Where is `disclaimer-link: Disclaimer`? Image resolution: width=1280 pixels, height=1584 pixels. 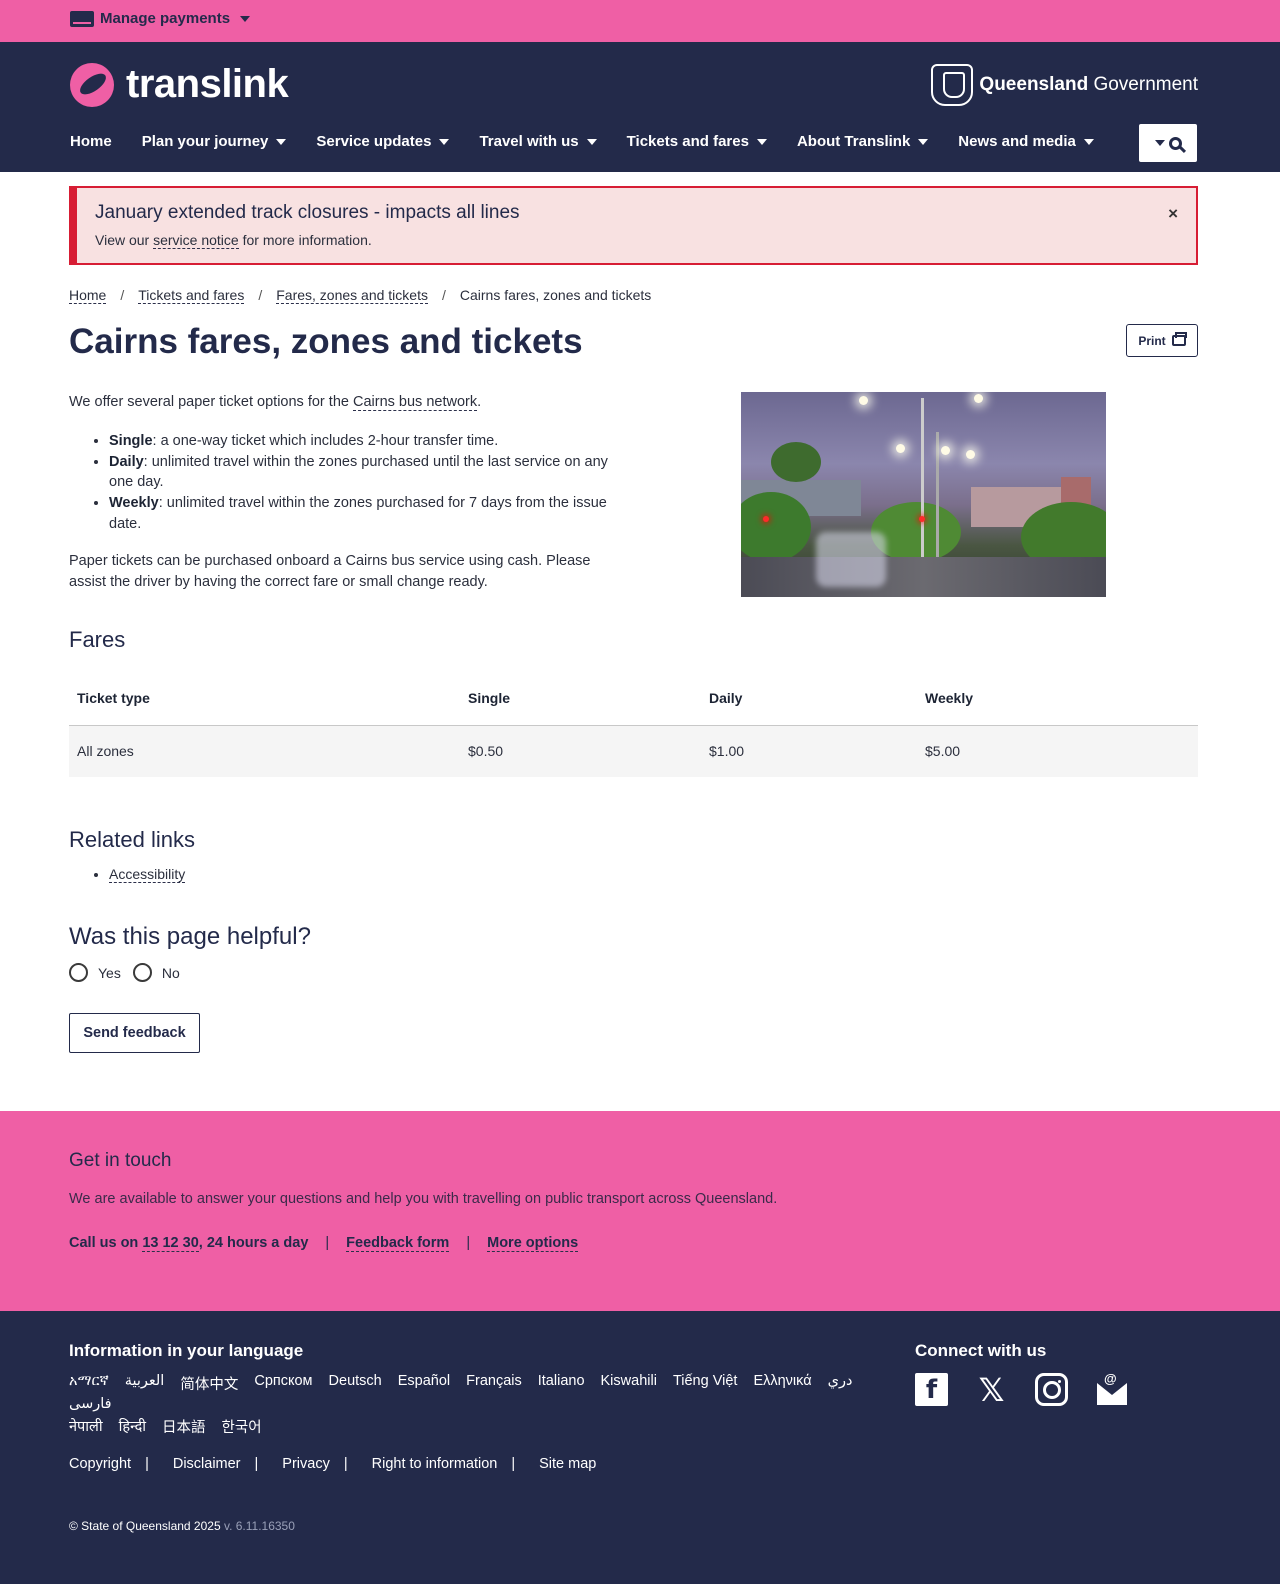
disclaimer-link: Disclaimer is located at coordinates (207, 1464).